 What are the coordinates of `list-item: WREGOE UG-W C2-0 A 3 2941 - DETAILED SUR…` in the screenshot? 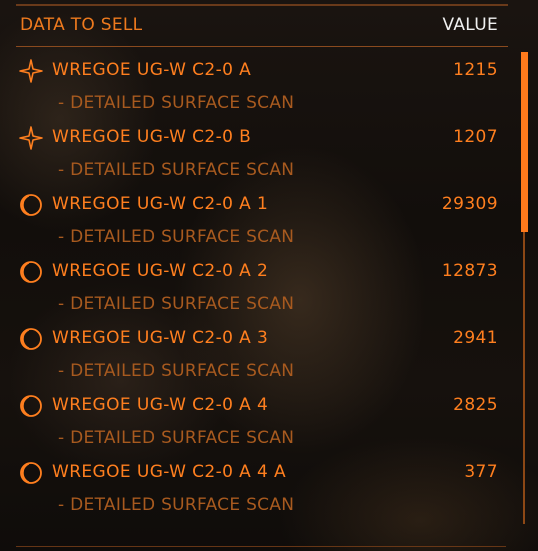 It's located at (261, 355).